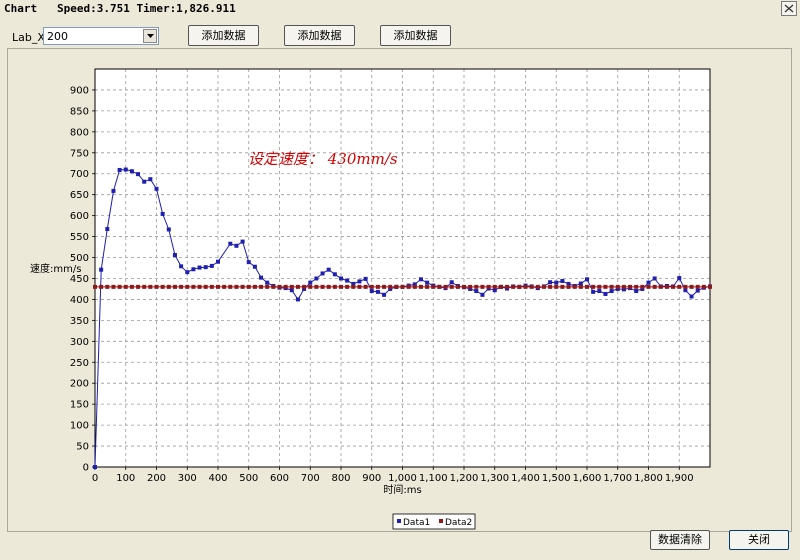 This screenshot has height=560, width=800. I want to click on setpoint-annotation: 设定速度： 430mm/s, so click(323, 159).